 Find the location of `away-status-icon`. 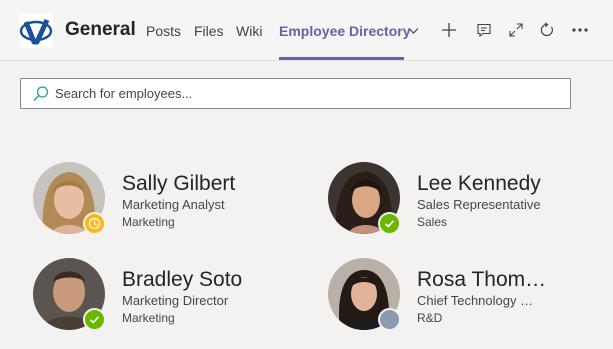

away-status-icon is located at coordinates (94, 223).